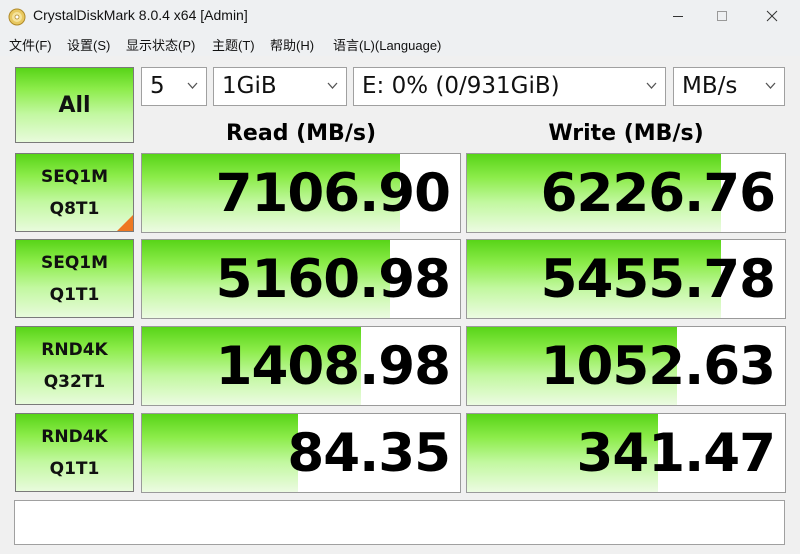  Describe the element at coordinates (400, 16) in the screenshot. I see `title-bar: CrystalDiskMark 8.0.4 x64 [Admin]` at that location.